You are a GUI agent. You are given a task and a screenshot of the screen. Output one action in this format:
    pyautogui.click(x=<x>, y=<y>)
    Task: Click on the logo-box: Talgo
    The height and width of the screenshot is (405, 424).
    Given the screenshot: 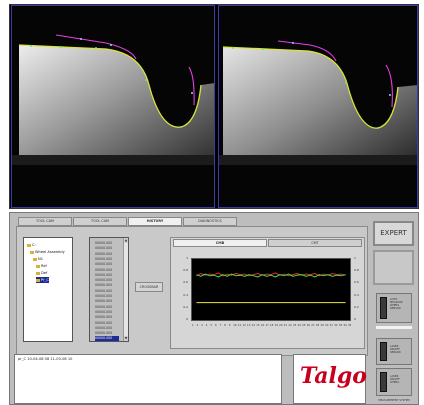 What is the action you would take?
    pyautogui.click(x=330, y=379)
    